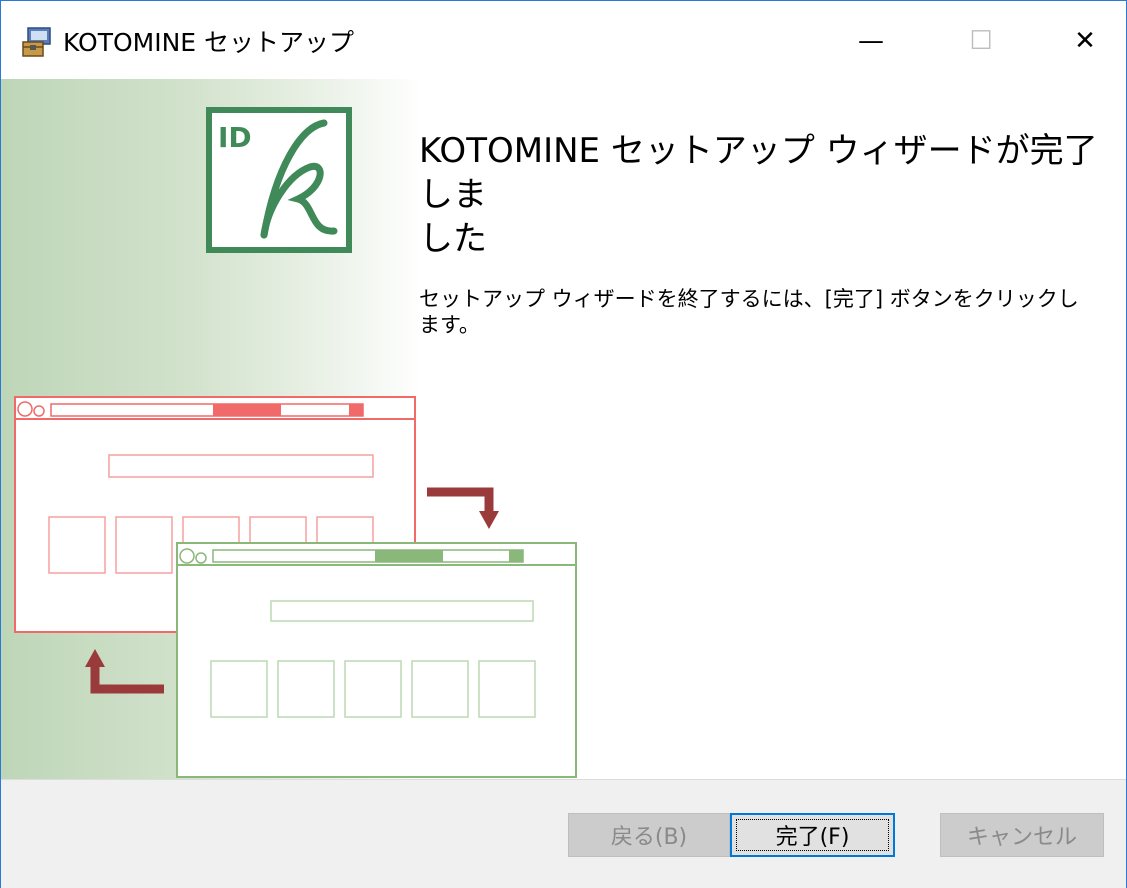  I want to click on button-bar: 戻る(B) 完了(F) キャンセル, so click(563, 833).